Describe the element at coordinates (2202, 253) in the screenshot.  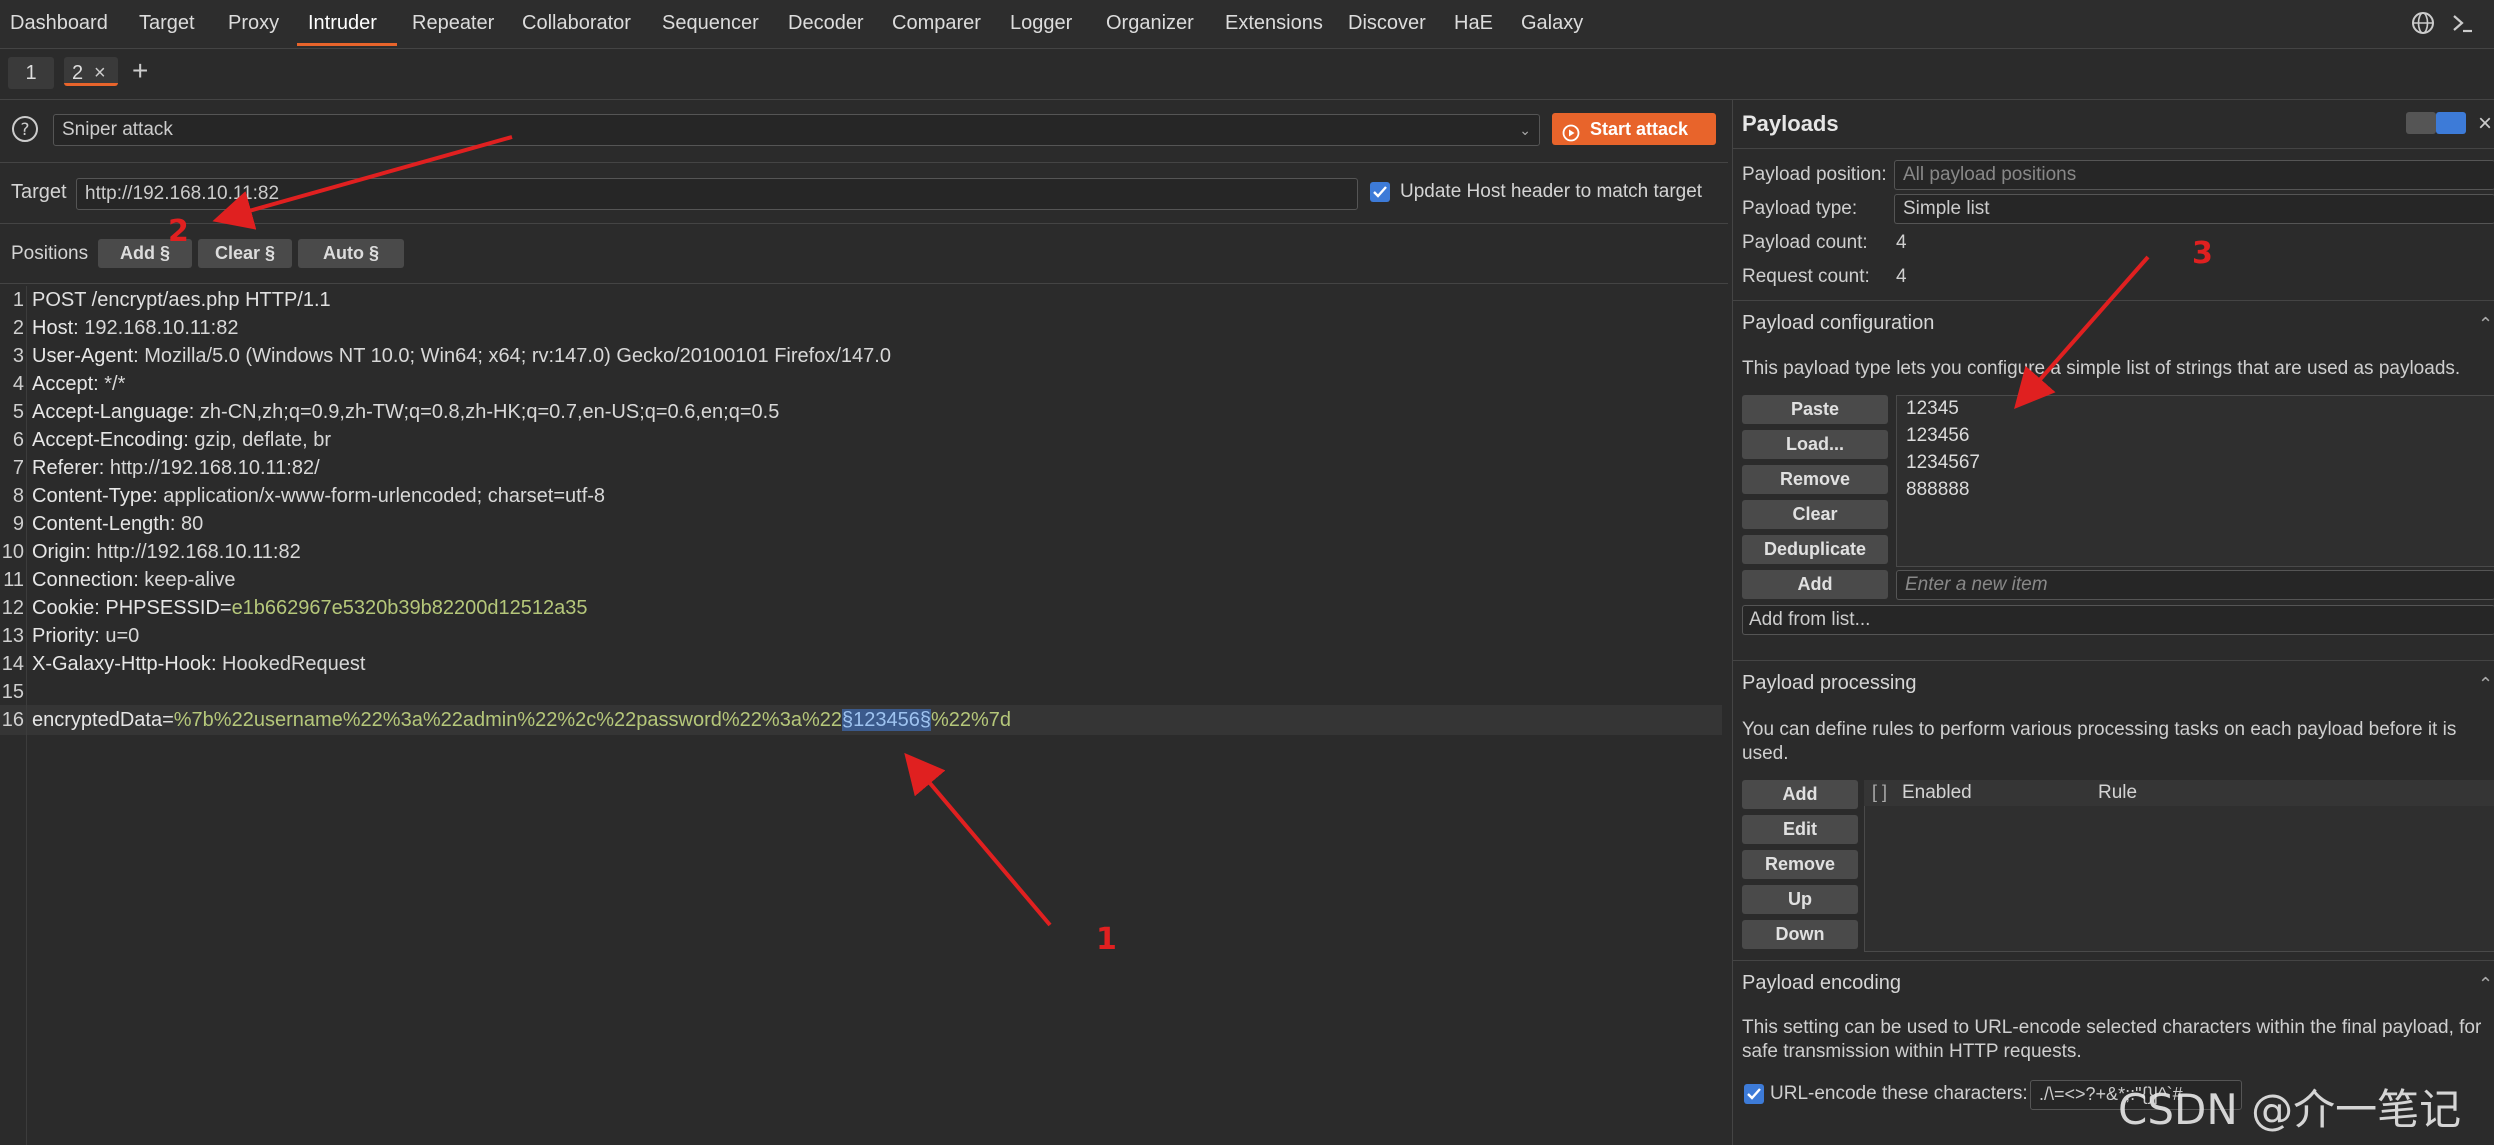
I see `annotation-label-3: 3` at that location.